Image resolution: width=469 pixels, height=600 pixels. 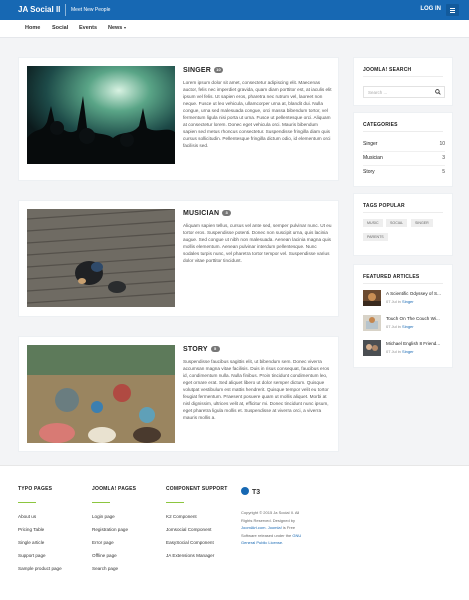 I want to click on chevron-down-icon, so click(x=125, y=27).